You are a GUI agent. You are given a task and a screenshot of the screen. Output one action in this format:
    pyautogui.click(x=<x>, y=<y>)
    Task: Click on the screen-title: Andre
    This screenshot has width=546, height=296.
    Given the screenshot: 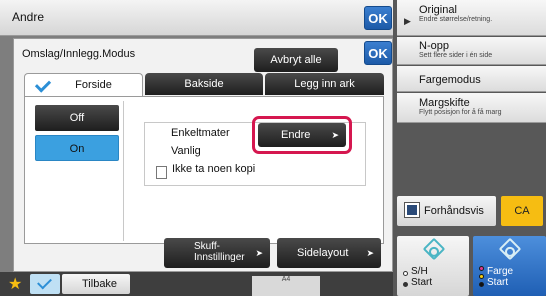 What is the action you would take?
    pyautogui.click(x=28, y=17)
    